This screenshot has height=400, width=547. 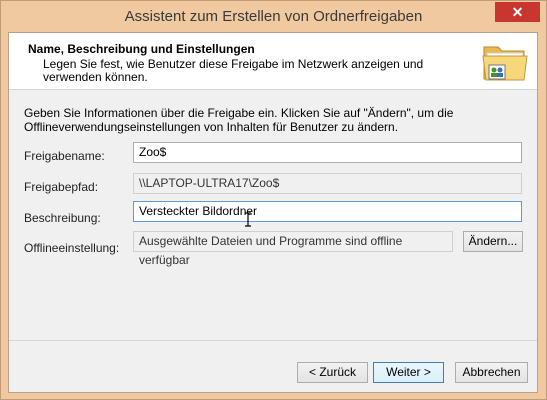 I want to click on share-path-field: \\LAPTOP-ULTRA17\Zoo$, so click(x=327, y=183).